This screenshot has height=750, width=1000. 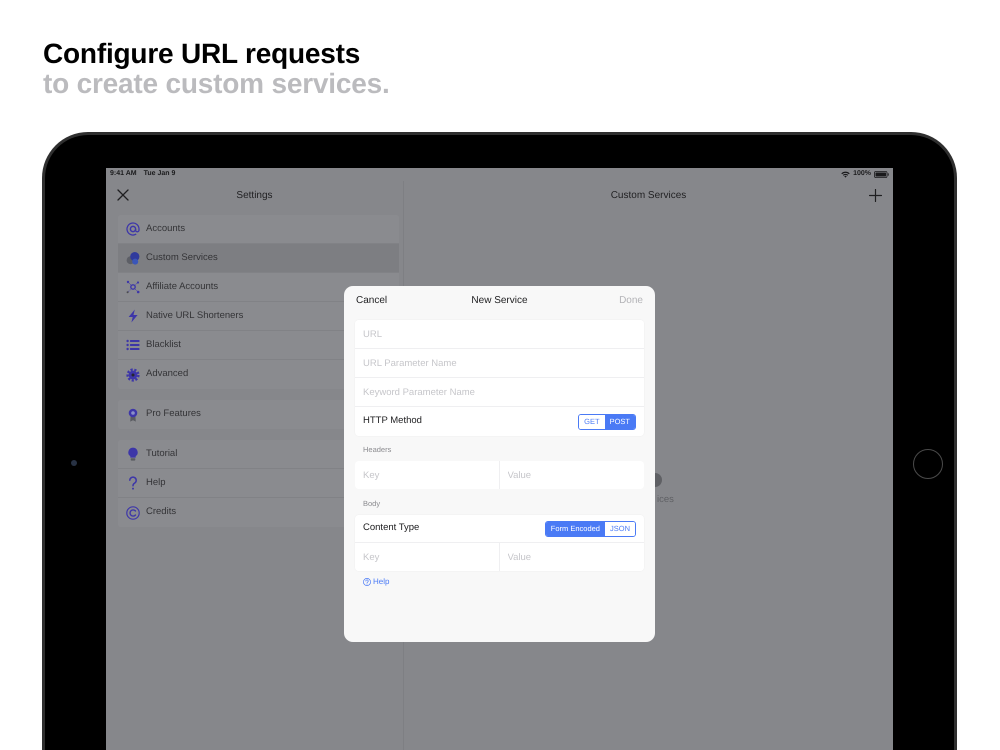 What do you see at coordinates (133, 415) in the screenshot?
I see `award-ribbon-icon` at bounding box center [133, 415].